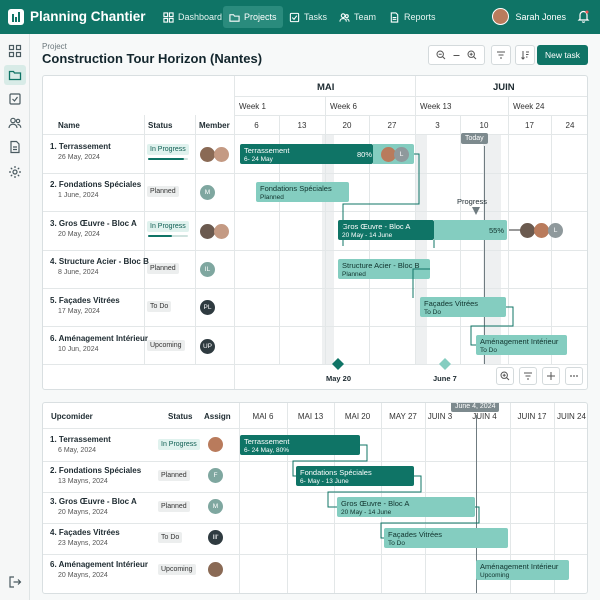 This screenshot has height=600, width=600. I want to click on sidebar-settings, so click(15, 172).